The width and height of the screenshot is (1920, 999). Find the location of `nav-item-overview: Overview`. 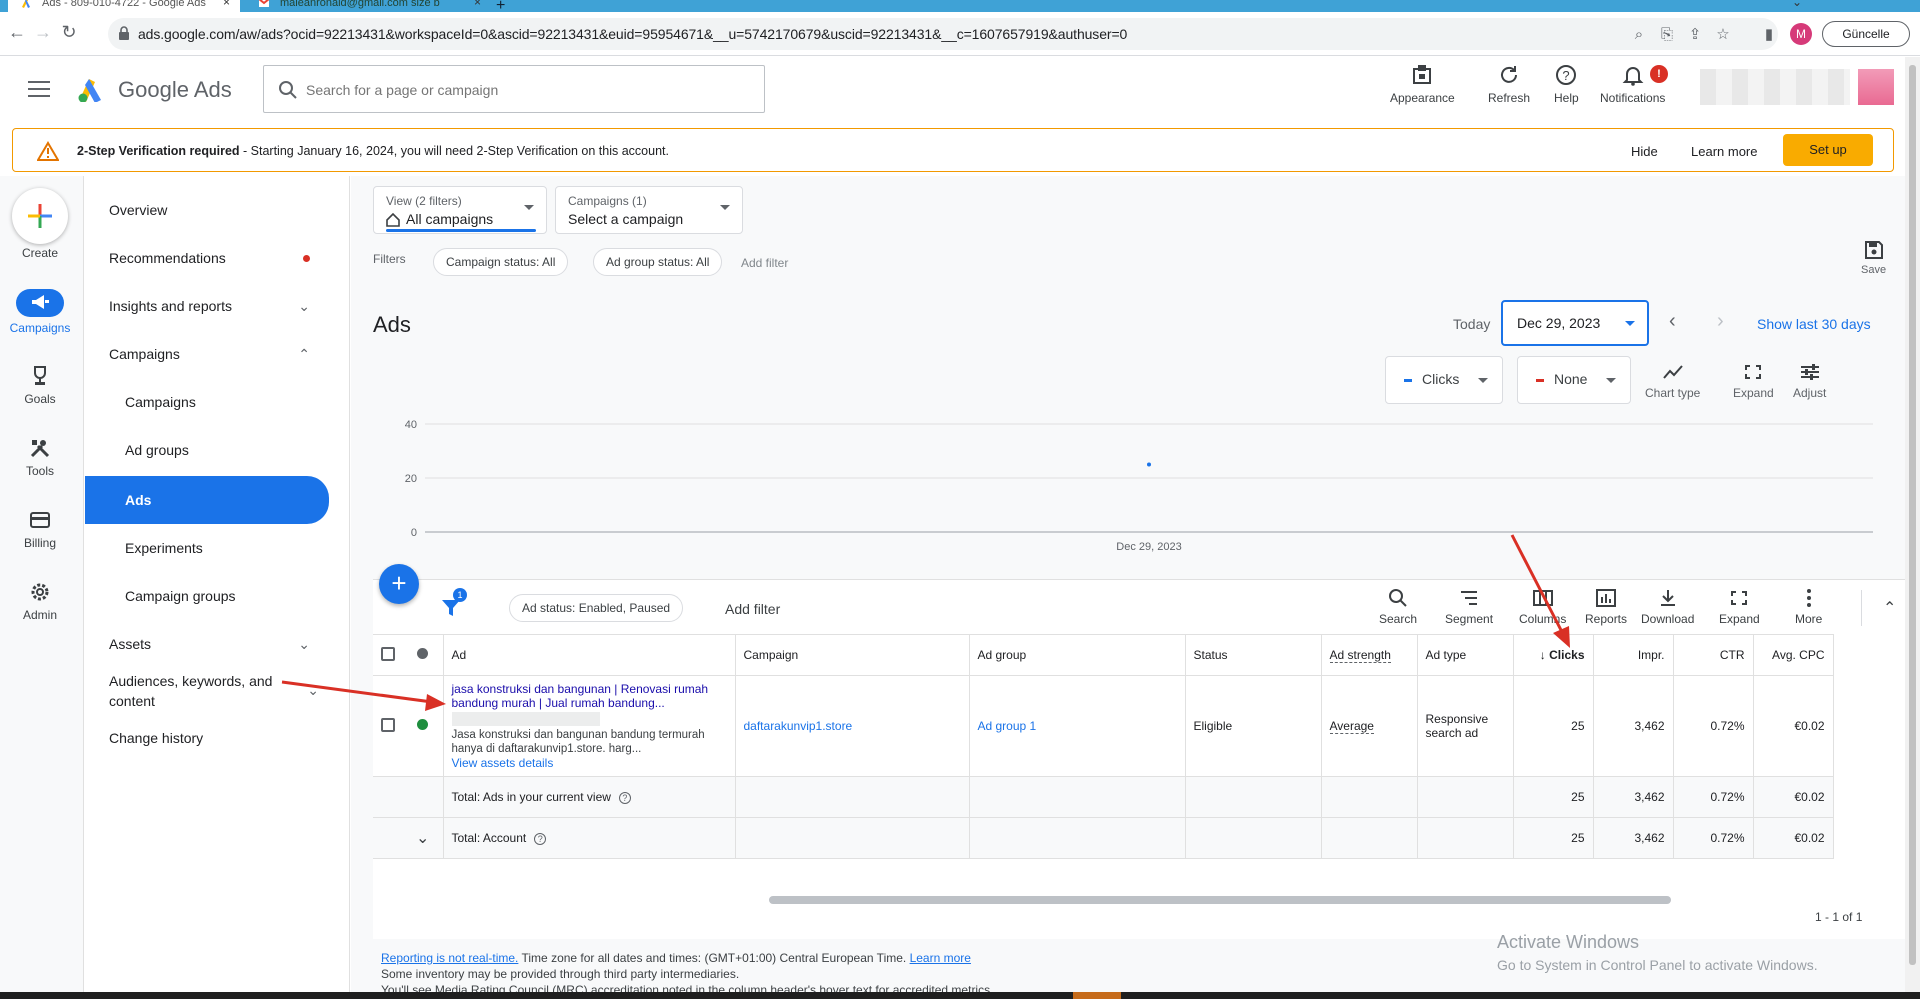

nav-item-overview: Overview is located at coordinates (207, 210).